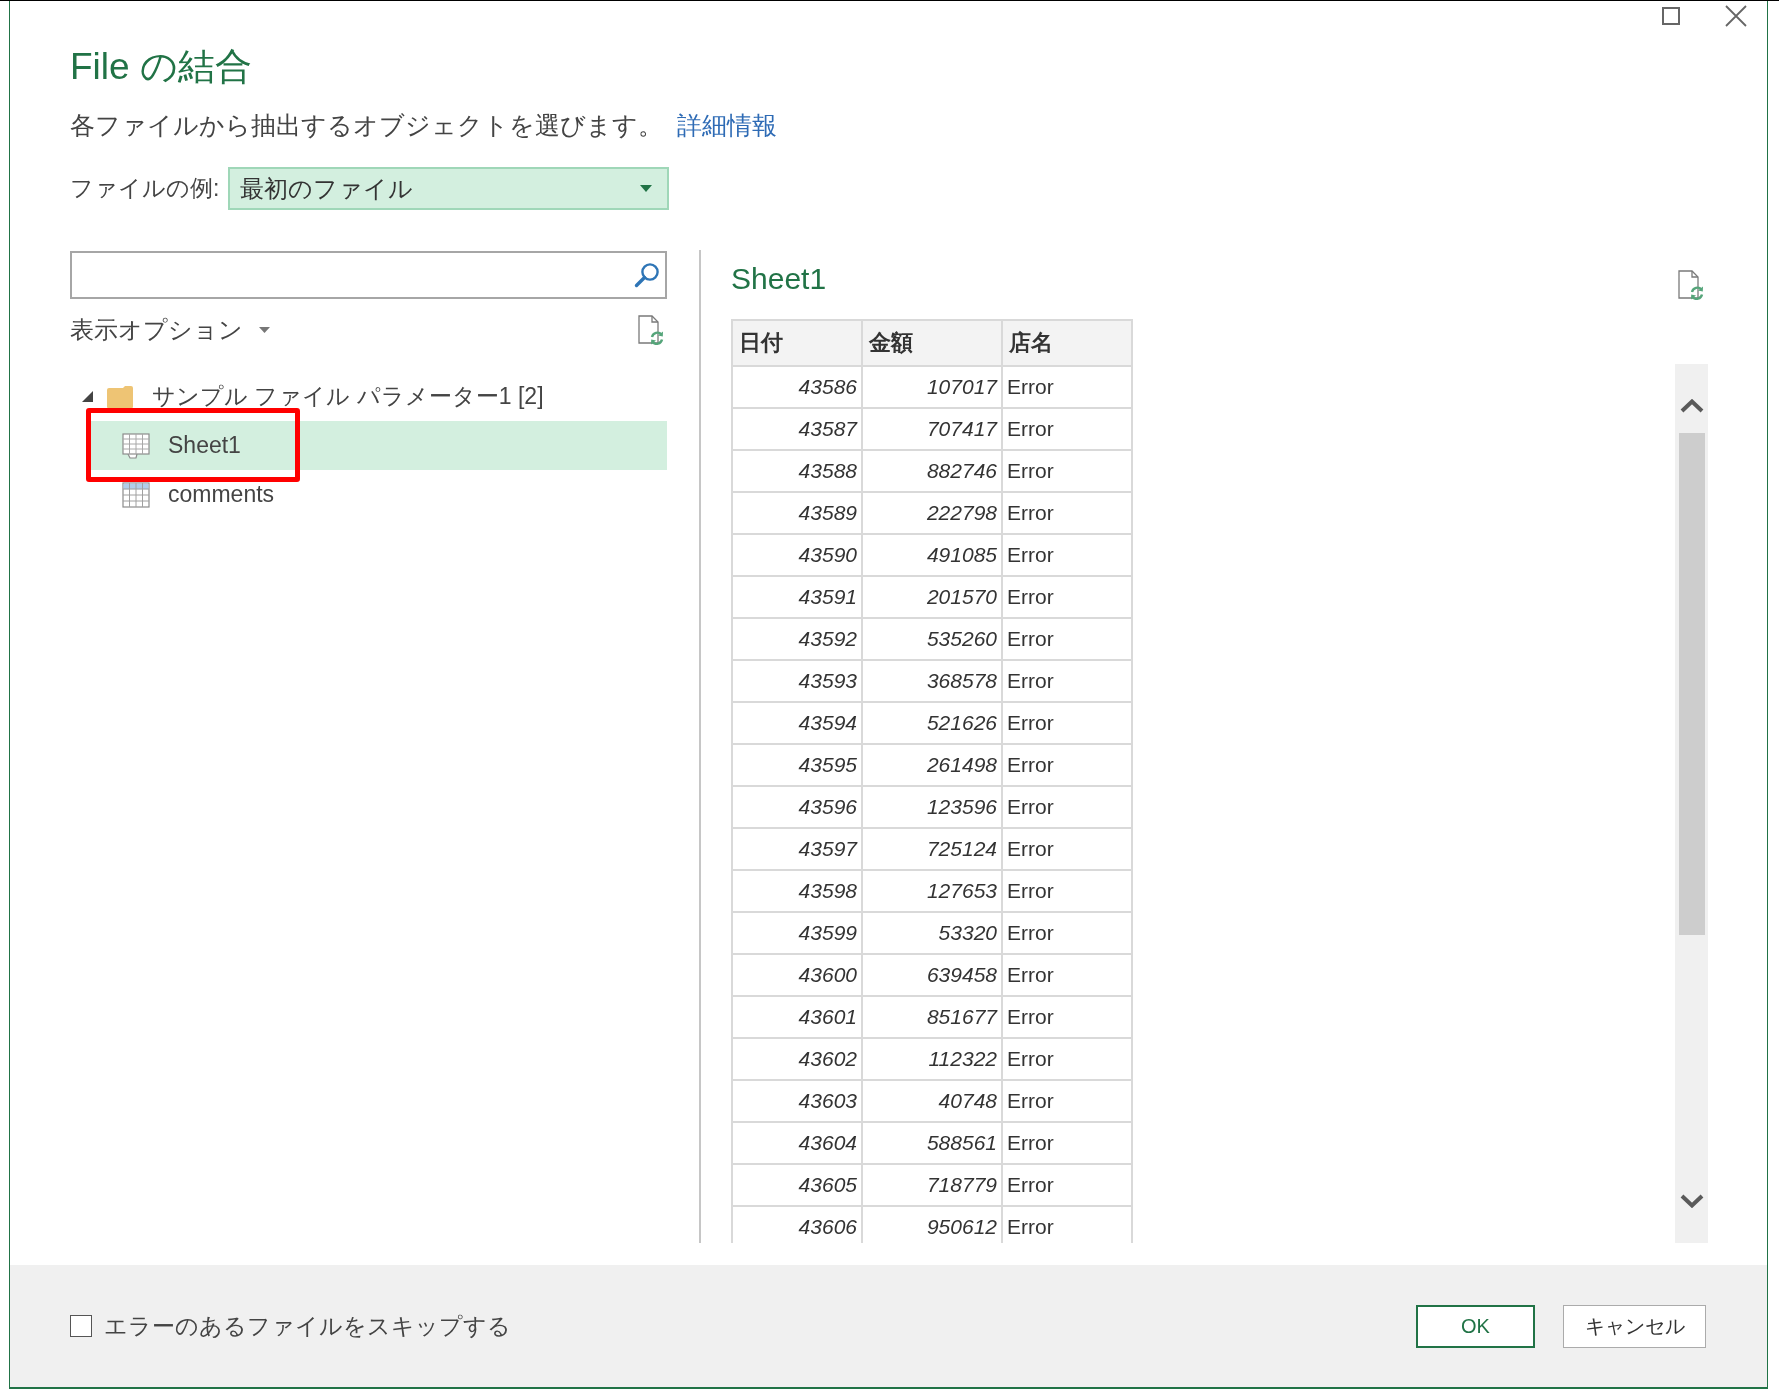 Image resolution: width=1779 pixels, height=1389 pixels. What do you see at coordinates (797, 1101) in the screenshot?
I see `table-cell: 43603` at bounding box center [797, 1101].